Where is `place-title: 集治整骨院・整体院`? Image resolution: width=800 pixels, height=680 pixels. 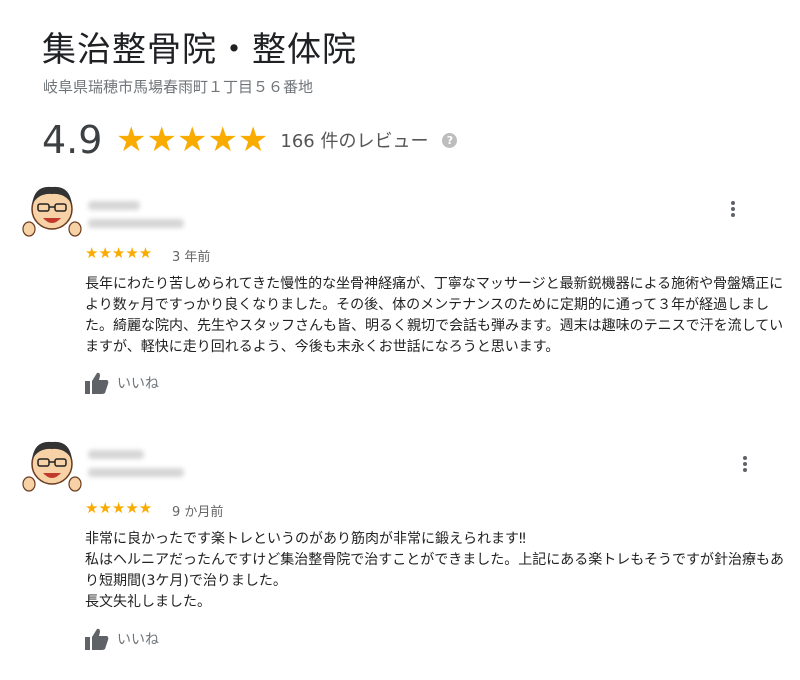
place-title: 集治整骨院・整体院 is located at coordinates (199, 50).